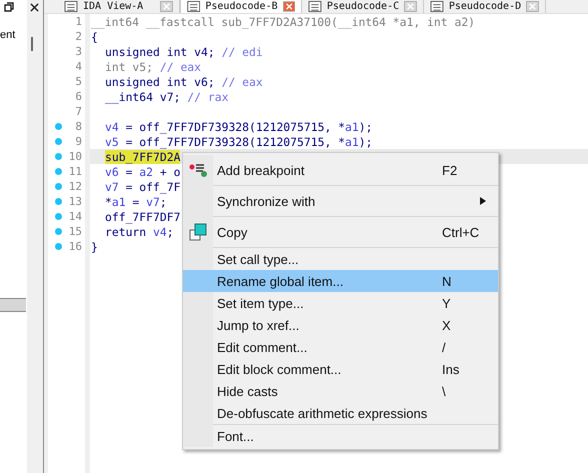  Describe the element at coordinates (13, 35) in the screenshot. I see `list-item: ent` at that location.